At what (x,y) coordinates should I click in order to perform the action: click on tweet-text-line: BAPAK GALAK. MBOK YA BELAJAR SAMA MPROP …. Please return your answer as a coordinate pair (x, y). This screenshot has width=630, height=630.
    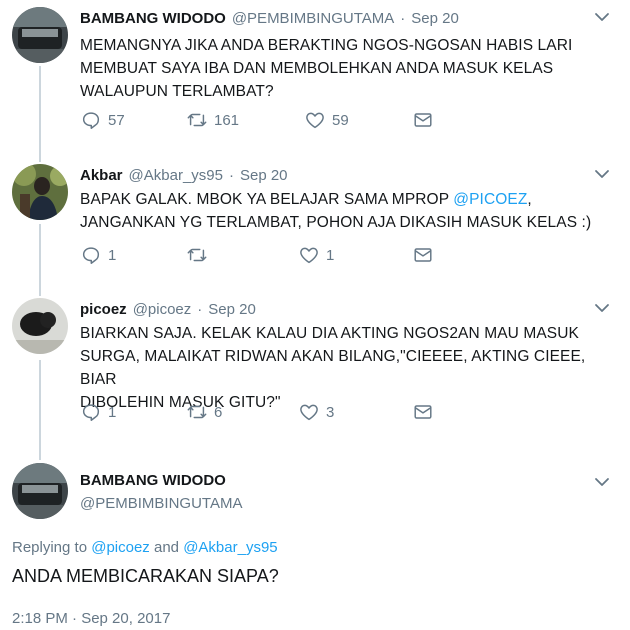
    Looking at the image, I should click on (346, 199).